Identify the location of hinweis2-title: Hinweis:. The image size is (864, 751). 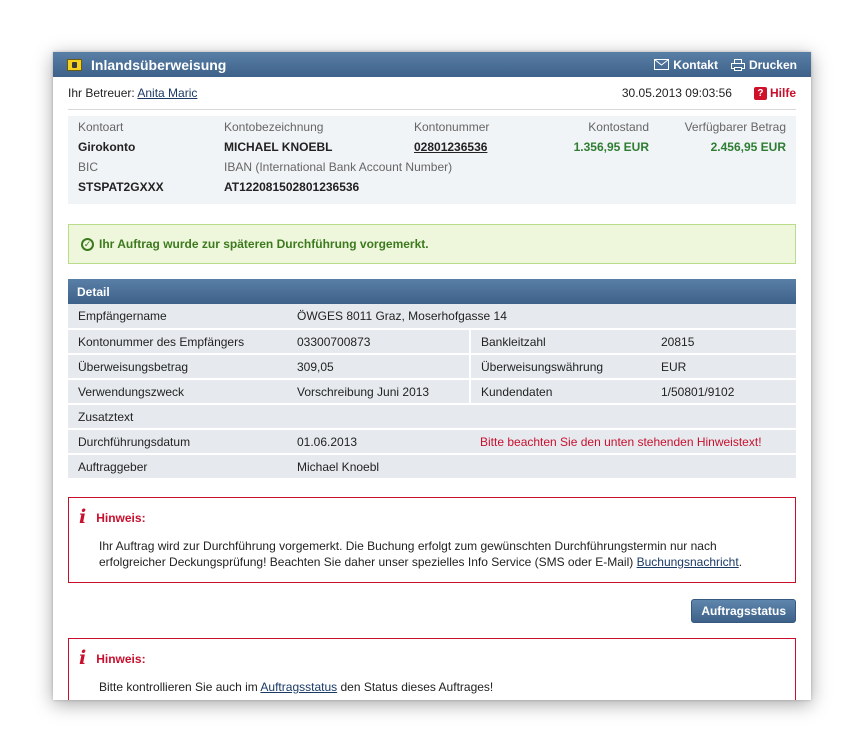
(121, 658).